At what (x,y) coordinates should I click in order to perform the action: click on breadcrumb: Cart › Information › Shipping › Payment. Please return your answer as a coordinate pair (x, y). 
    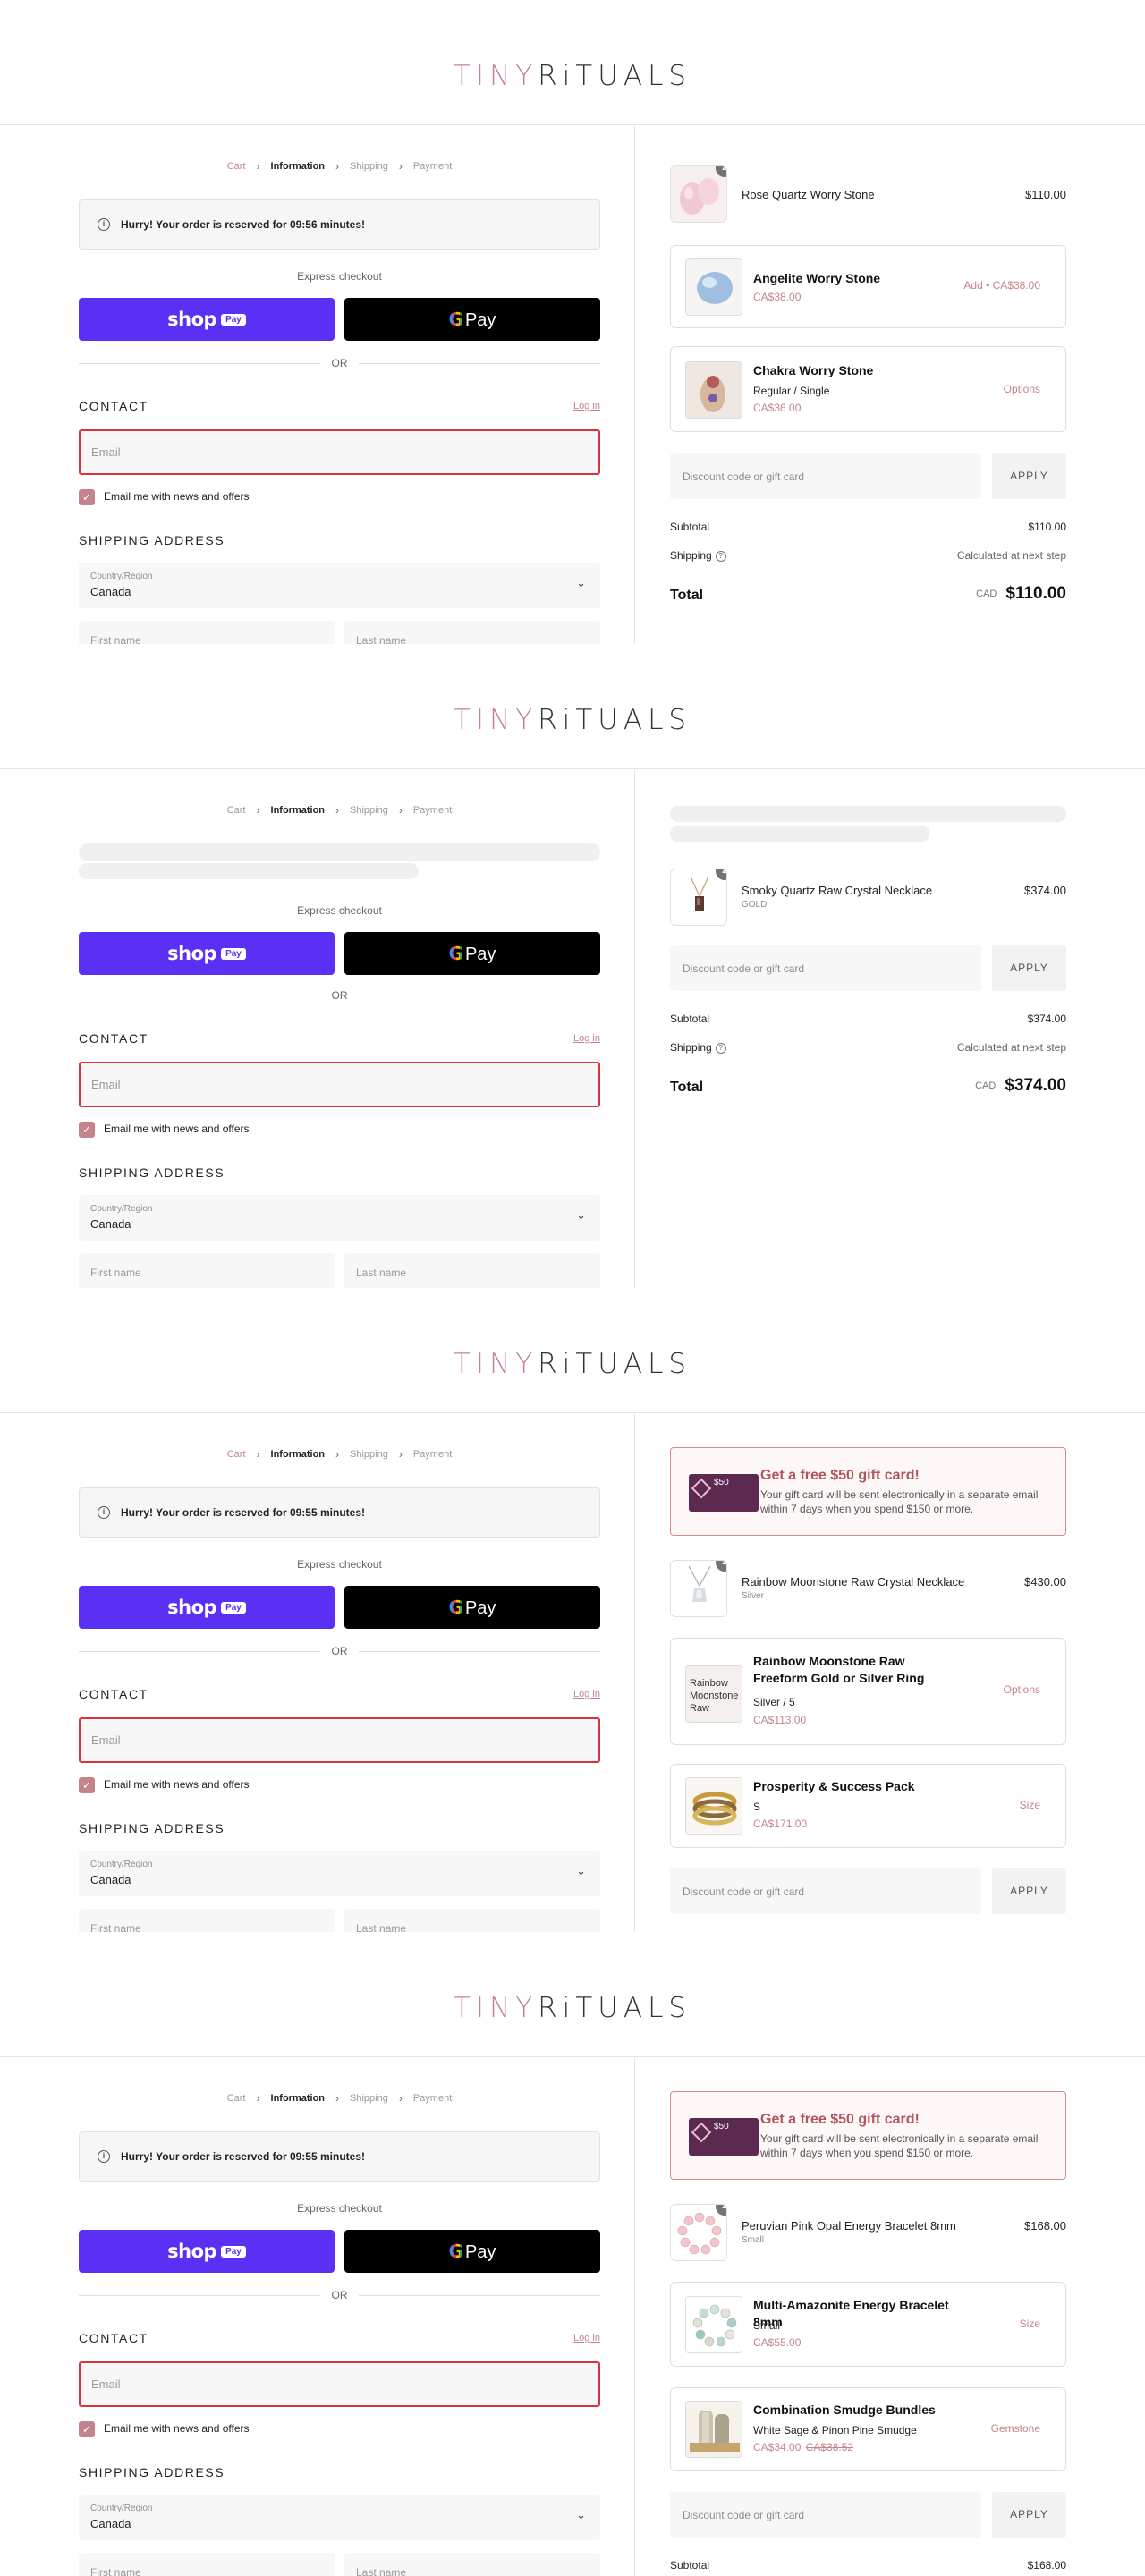
    Looking at the image, I should click on (339, 810).